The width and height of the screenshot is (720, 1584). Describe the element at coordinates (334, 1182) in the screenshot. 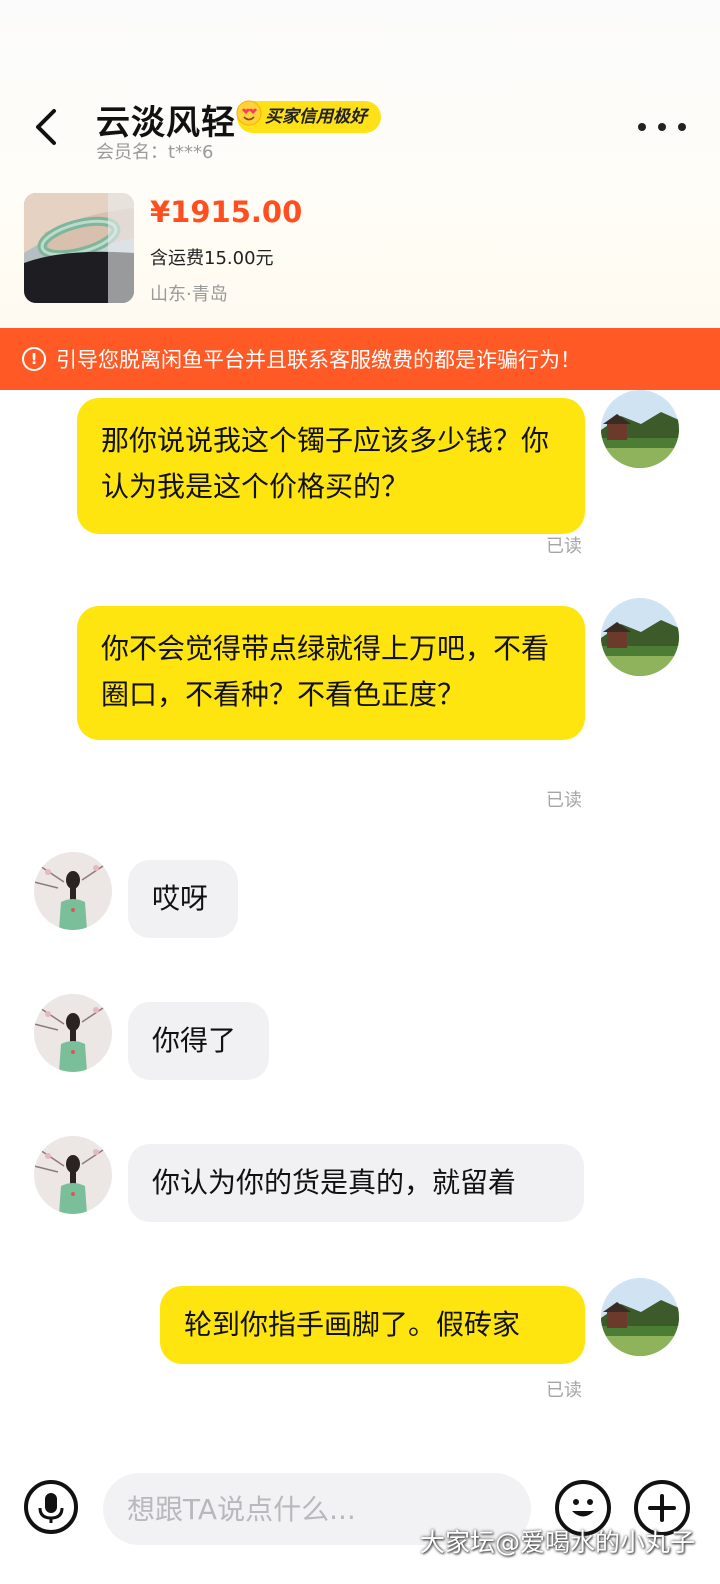

I see `message-text: 你认为你的货是真的，就留着` at that location.